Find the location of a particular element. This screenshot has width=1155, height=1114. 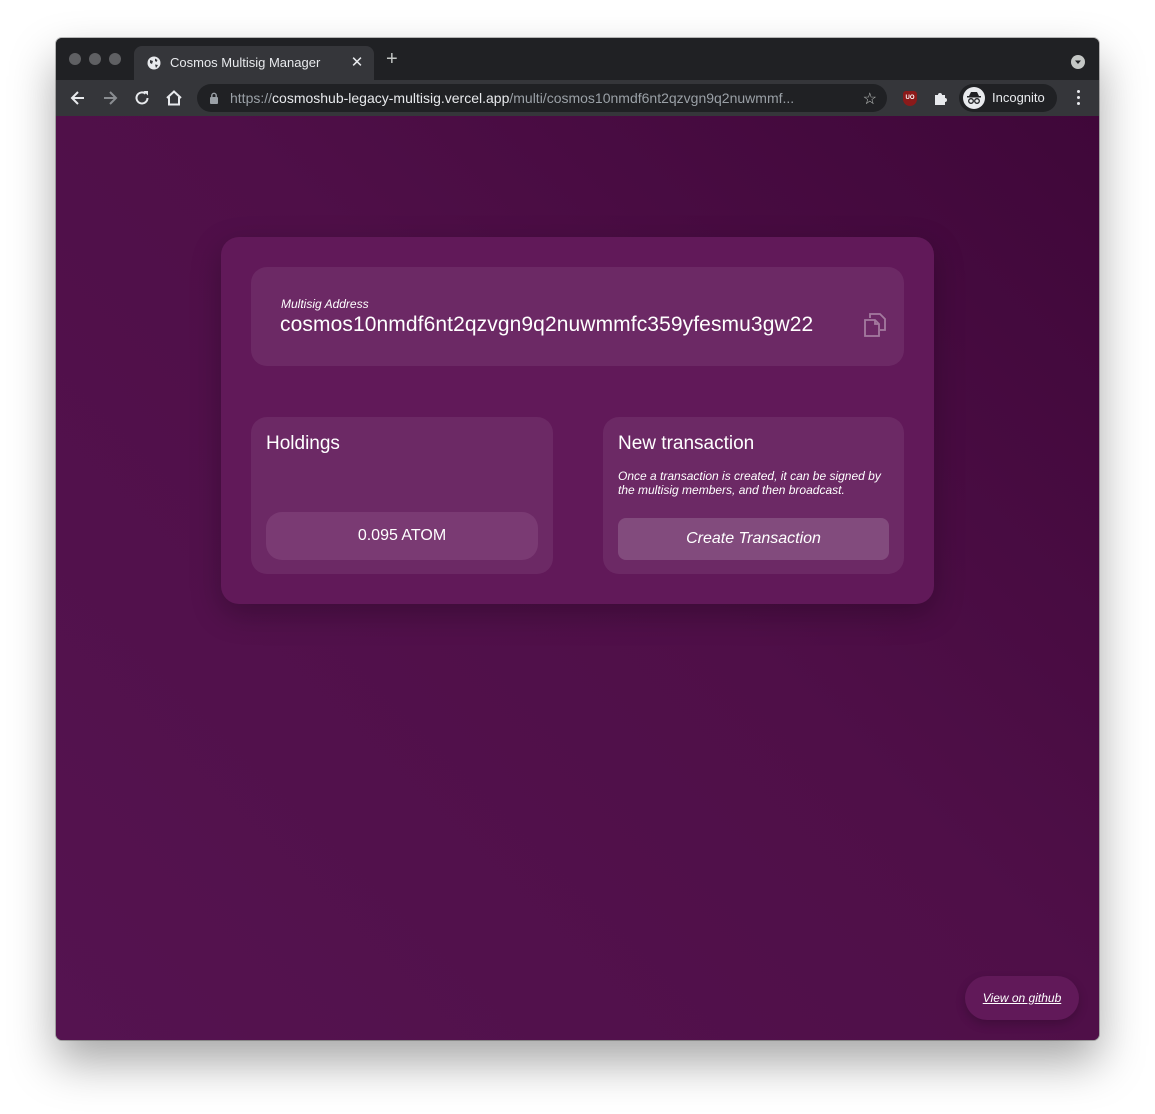

ublock-extension-icon: UO is located at coordinates (910, 98).